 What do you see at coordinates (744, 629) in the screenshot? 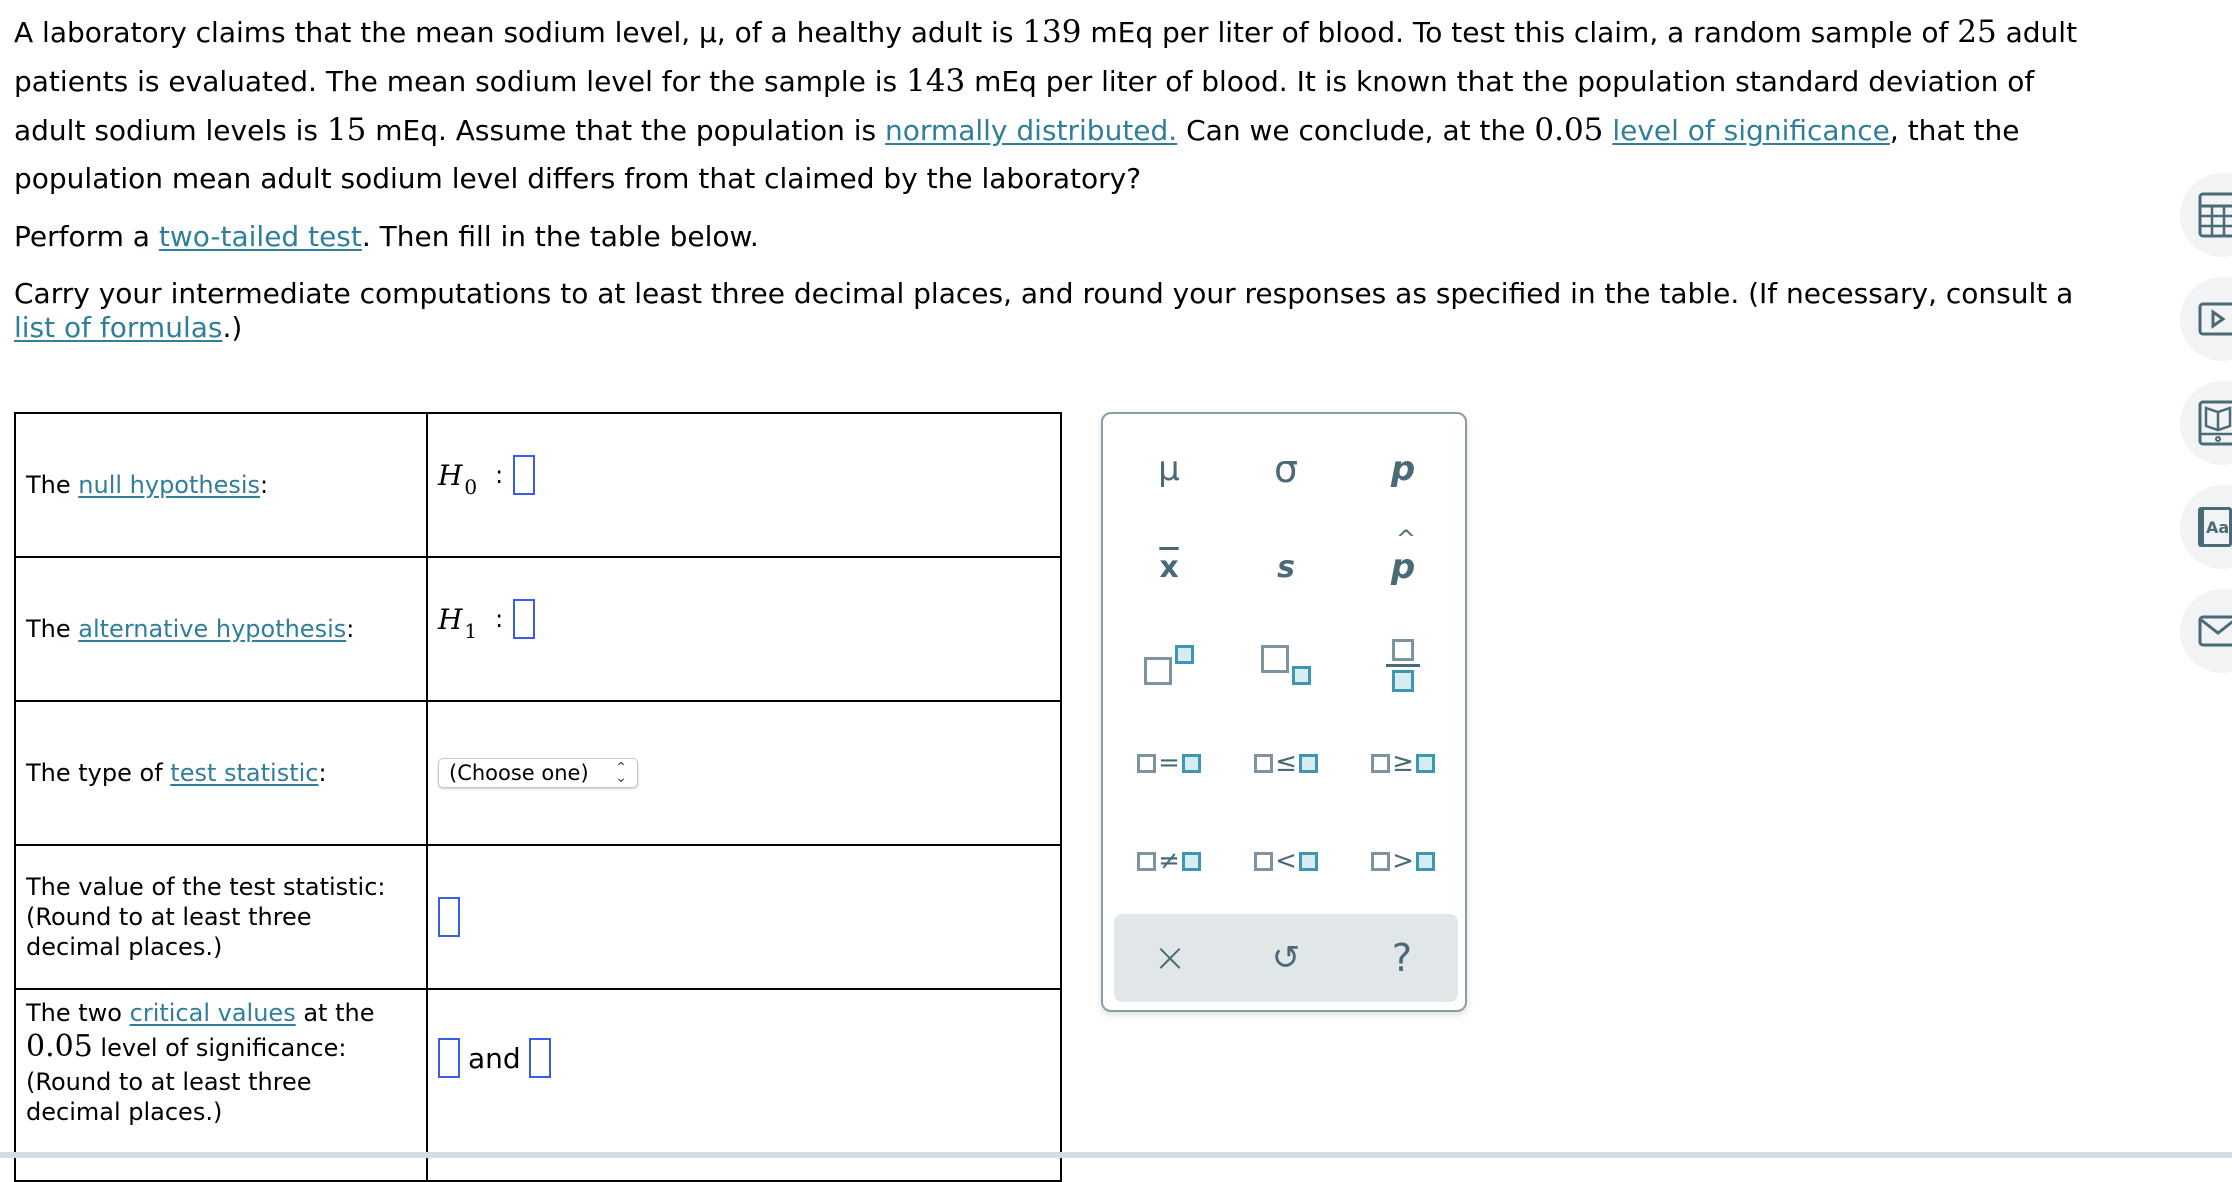
I see `value-cell: H1:` at bounding box center [744, 629].